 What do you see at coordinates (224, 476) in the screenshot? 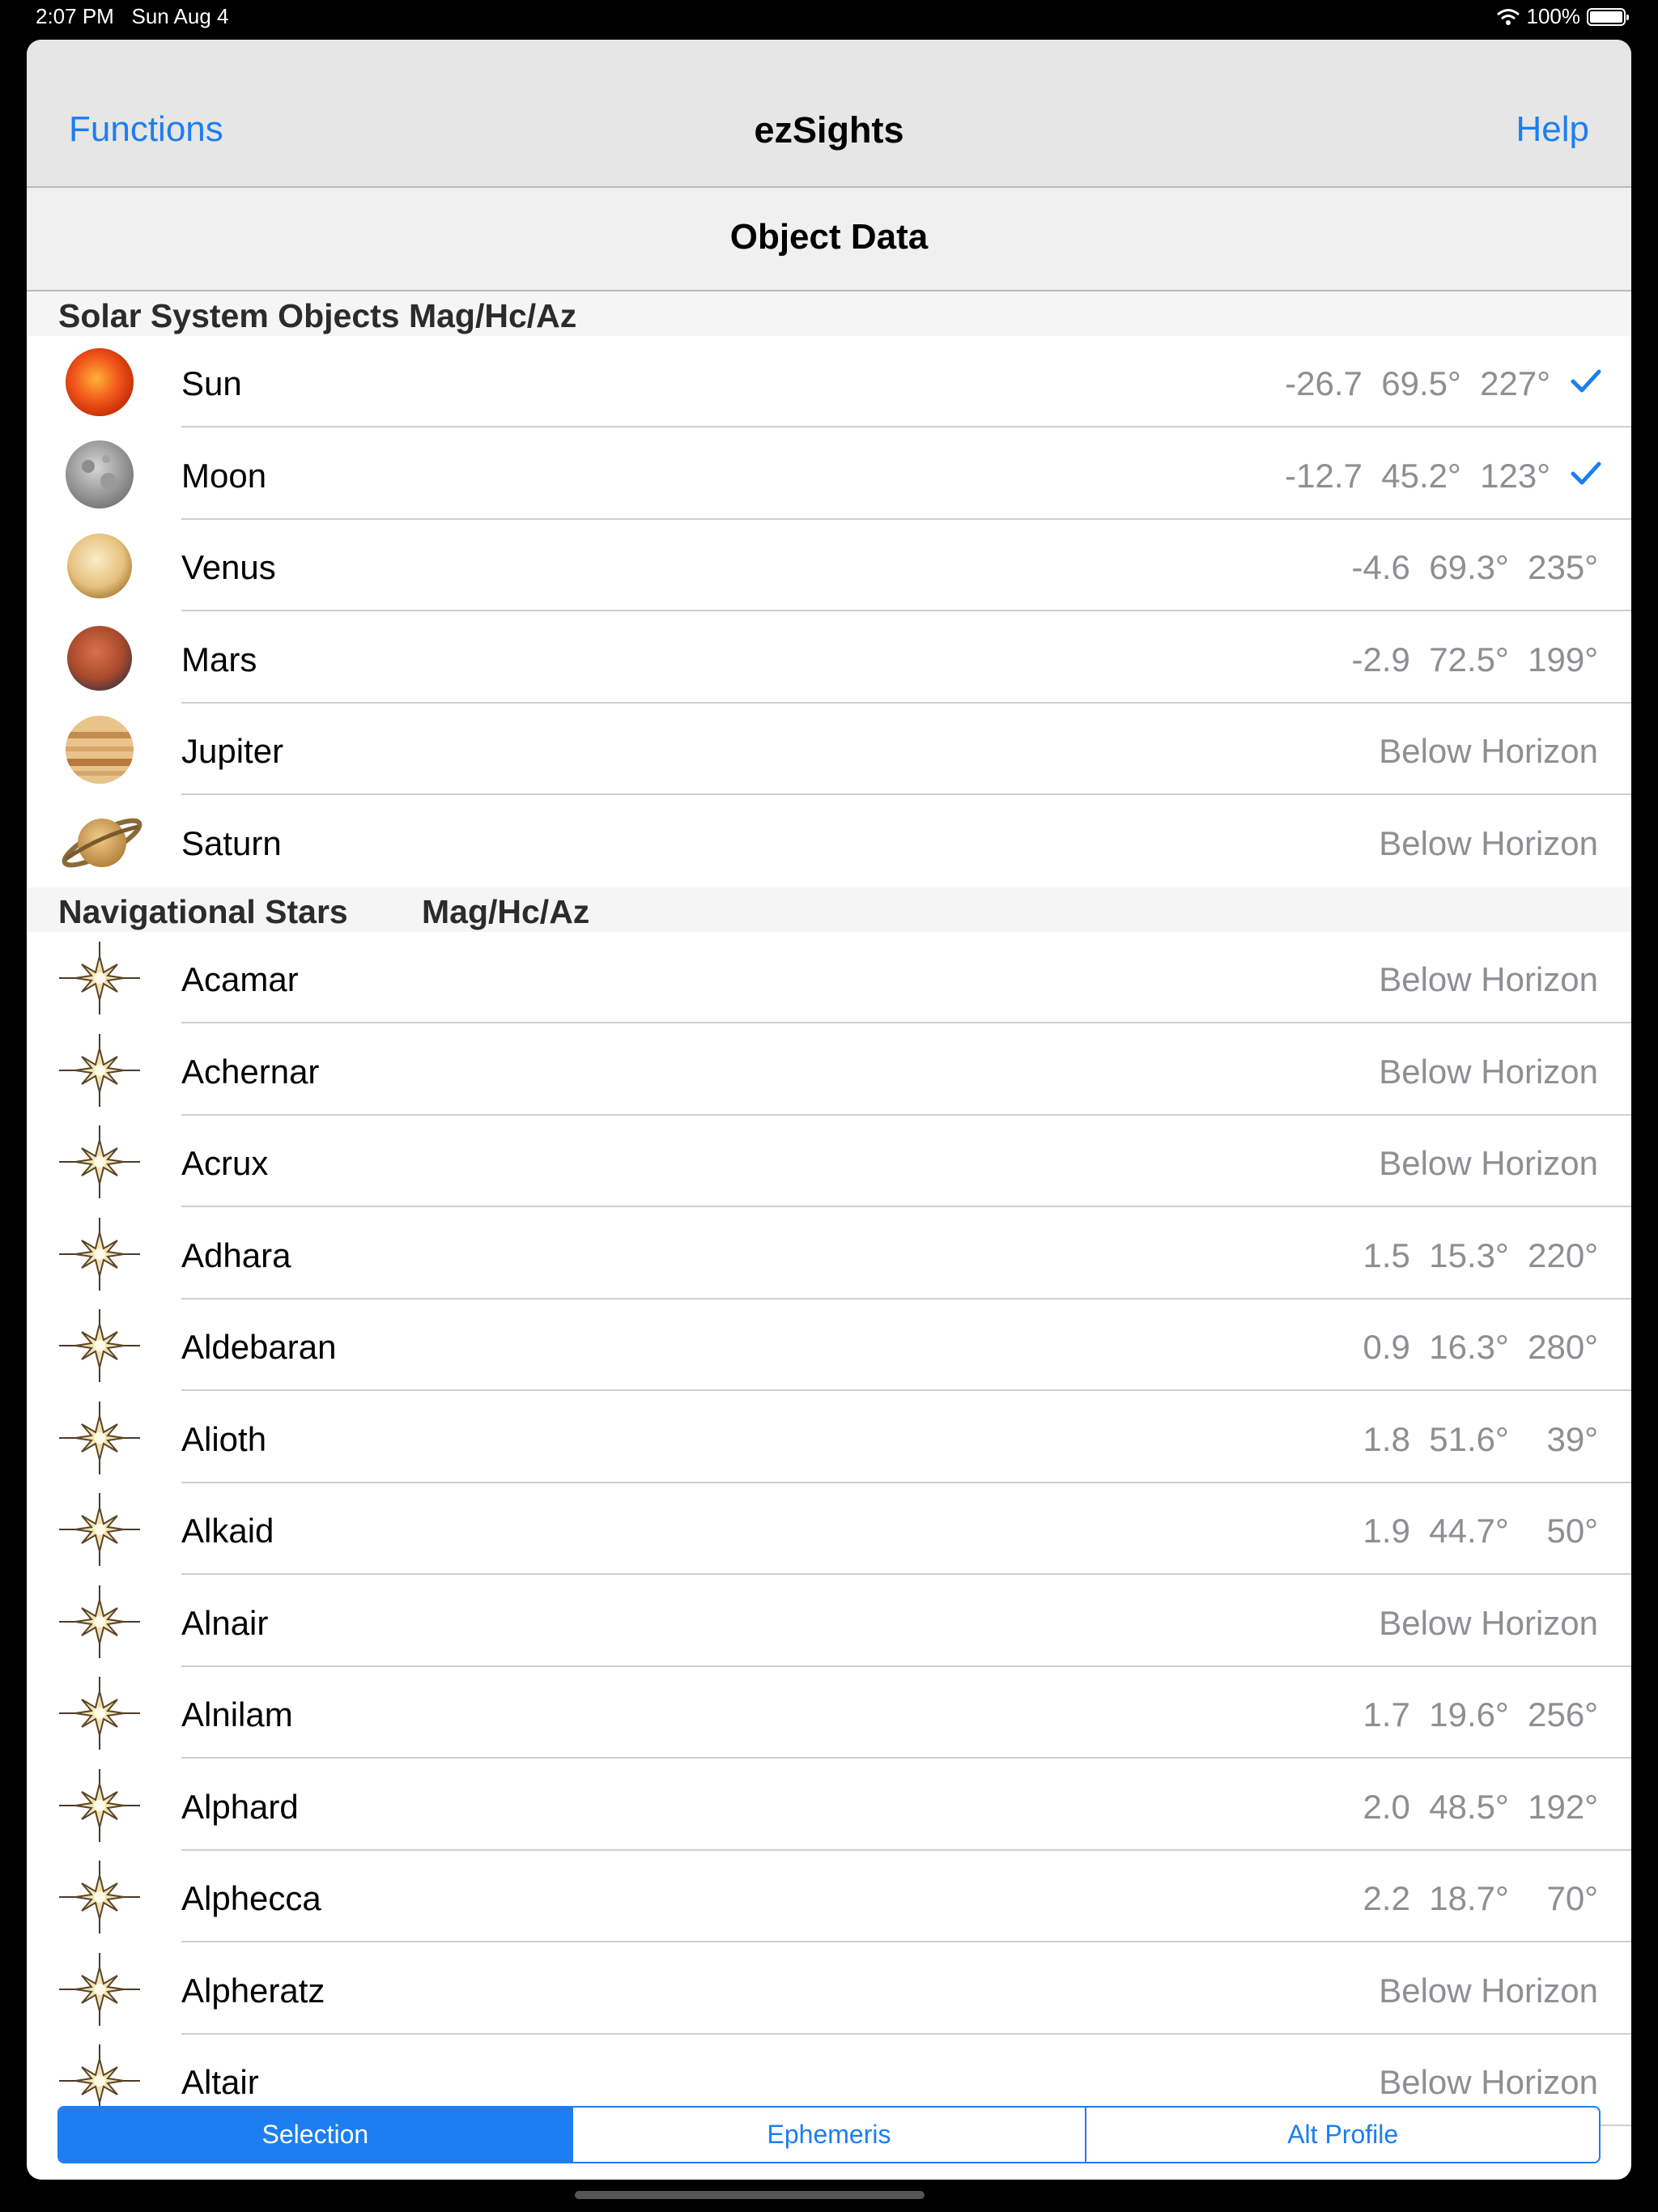
I see `object-name: Moon` at bounding box center [224, 476].